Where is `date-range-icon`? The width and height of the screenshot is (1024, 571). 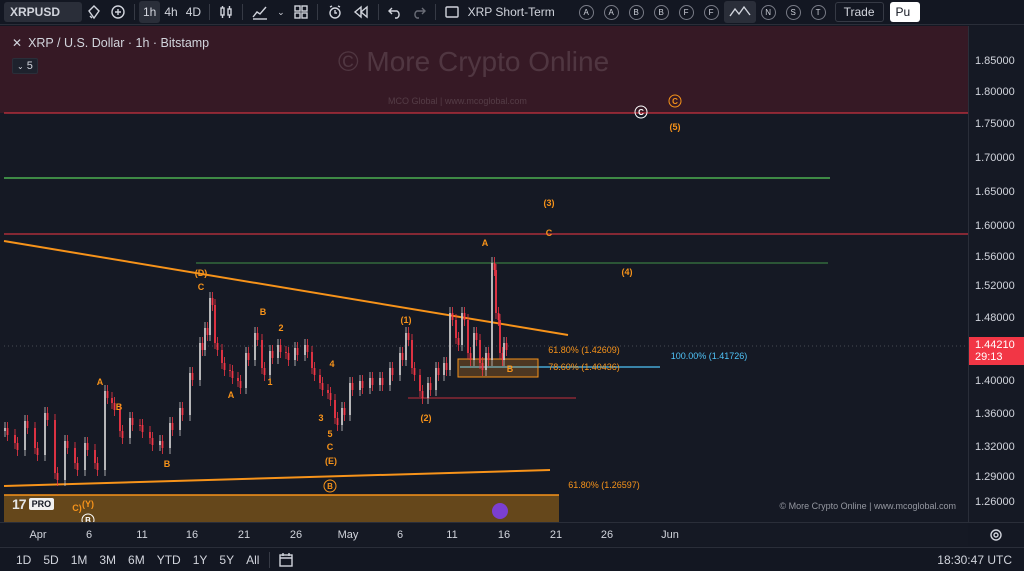 date-range-icon is located at coordinates (286, 560).